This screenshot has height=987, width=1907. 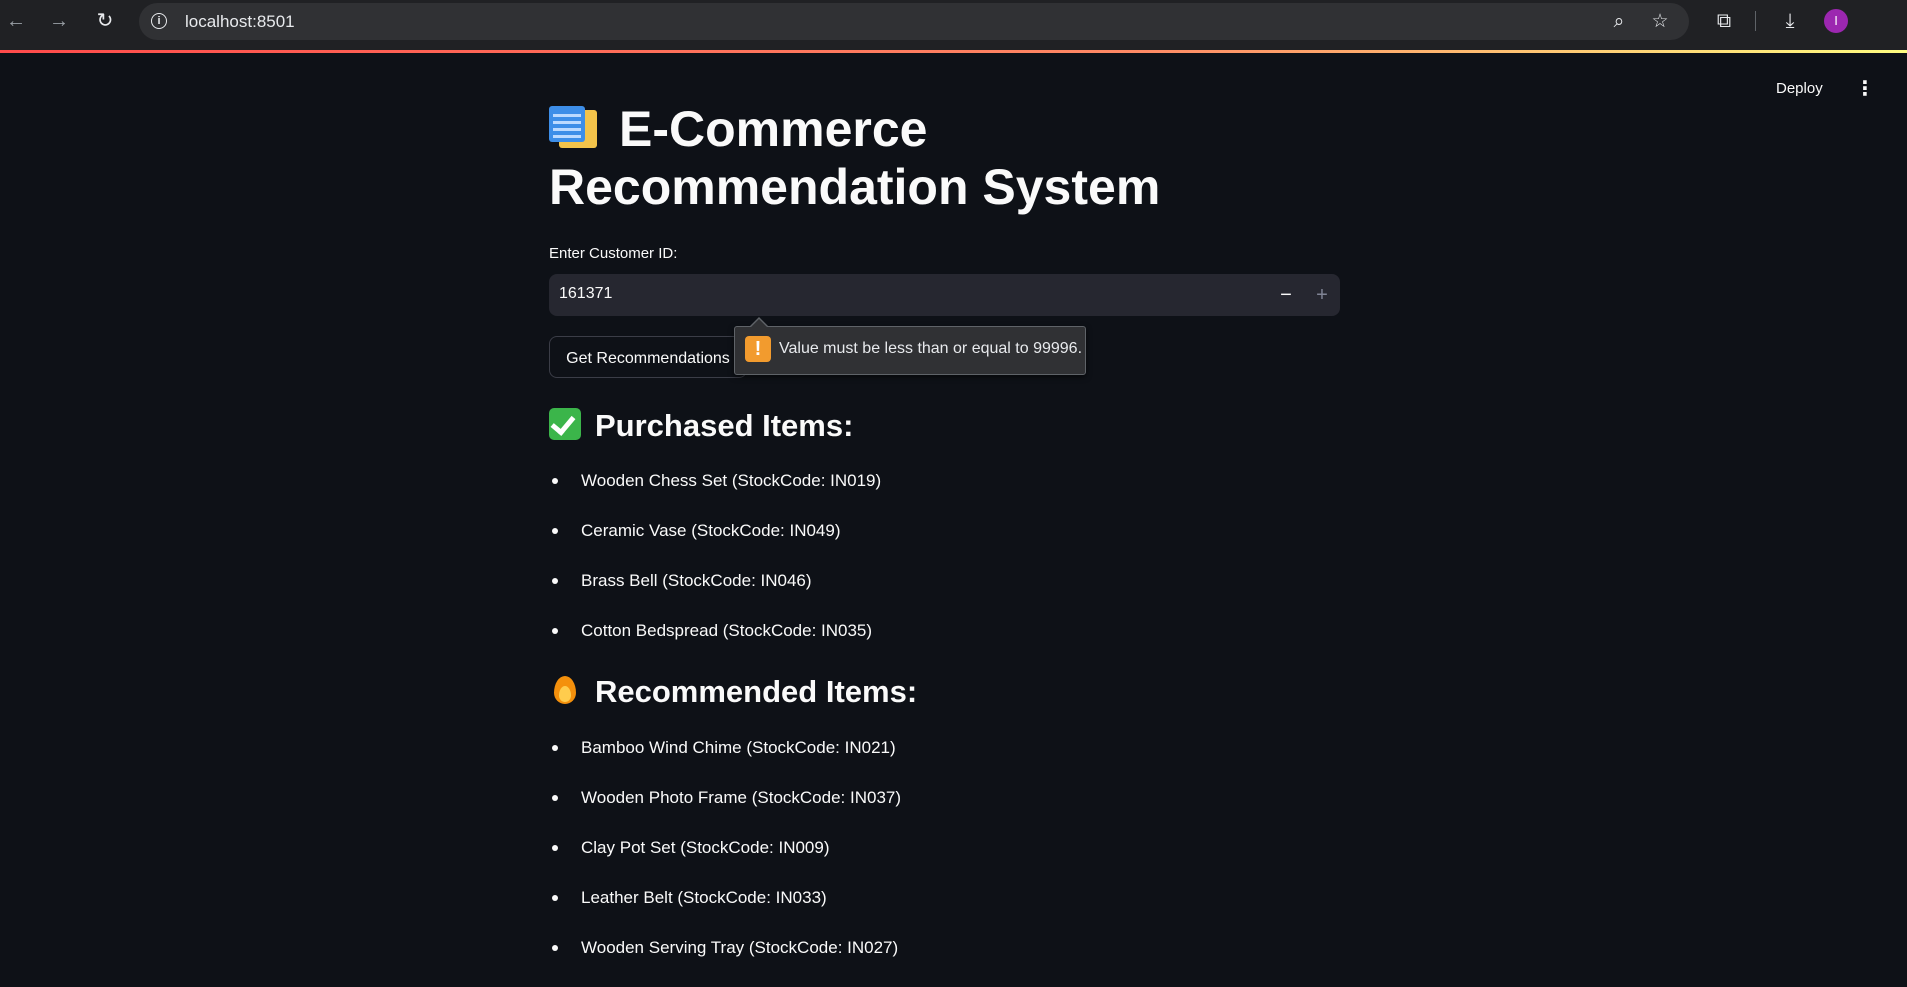 I want to click on recommended-item-text: Leather Belt (StockCode: IN033), so click(x=704, y=897).